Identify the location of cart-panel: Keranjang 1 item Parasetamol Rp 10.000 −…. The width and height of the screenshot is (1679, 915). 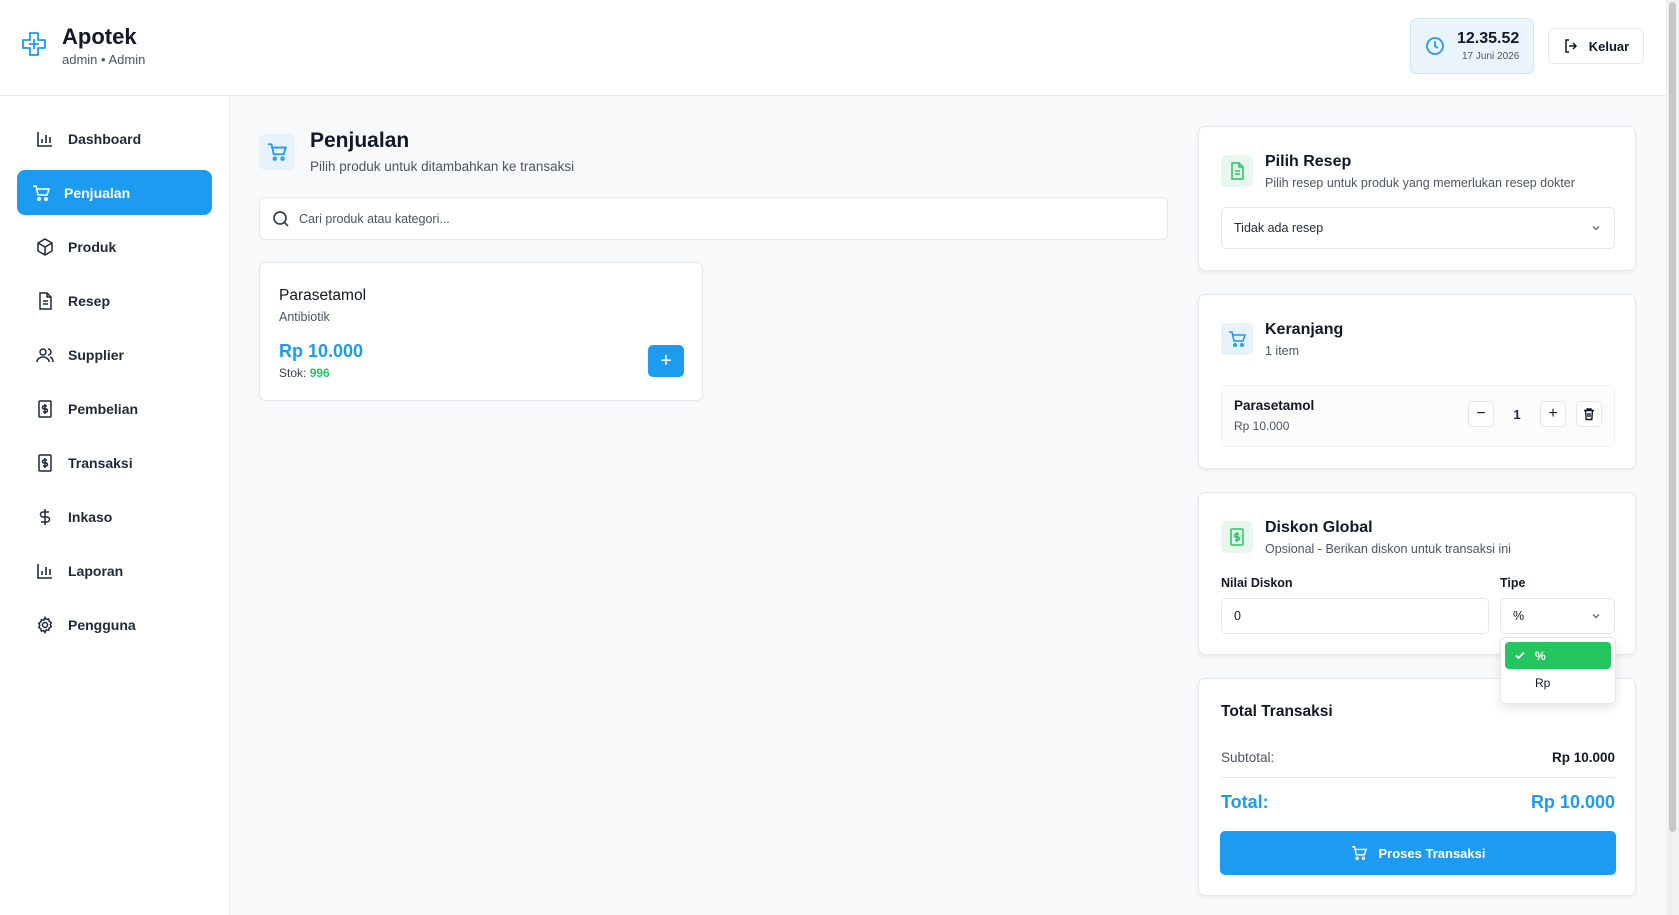
(1417, 381).